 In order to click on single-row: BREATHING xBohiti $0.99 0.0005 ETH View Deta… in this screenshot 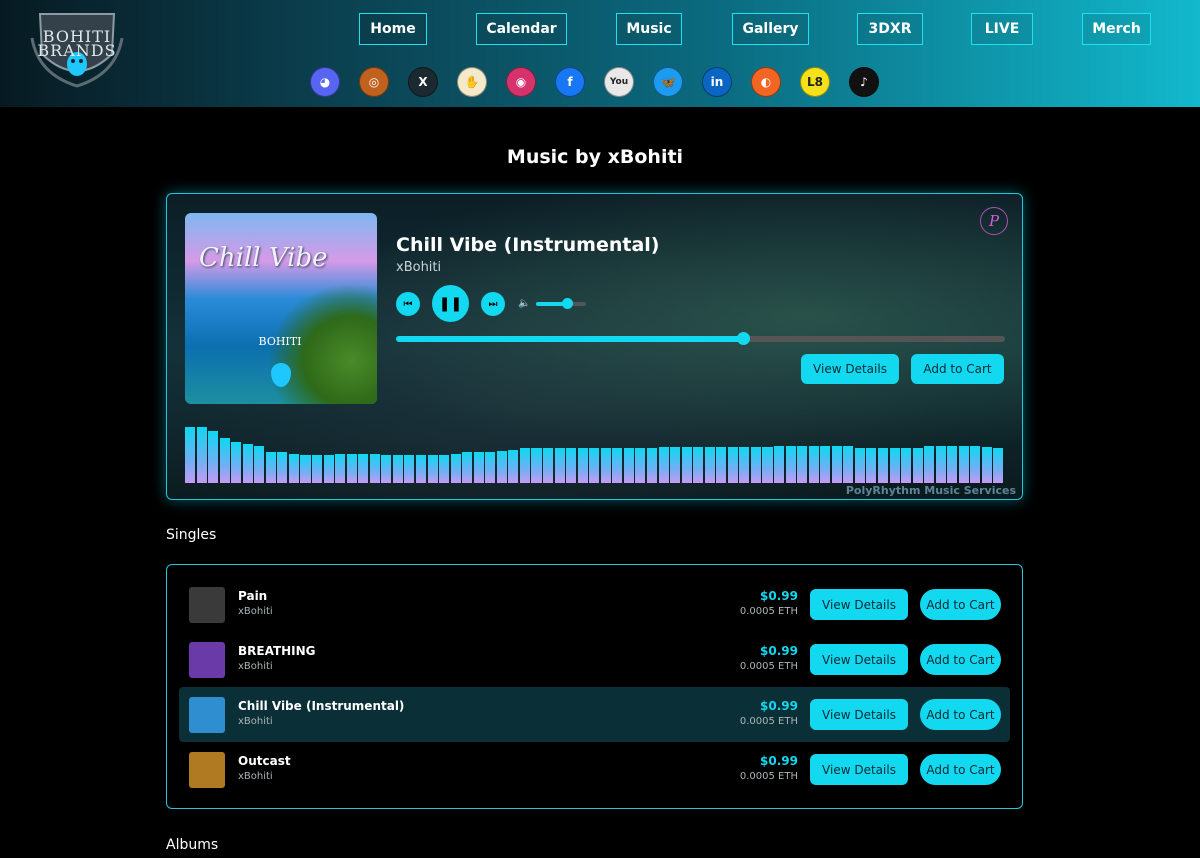, I will do `click(594, 659)`.